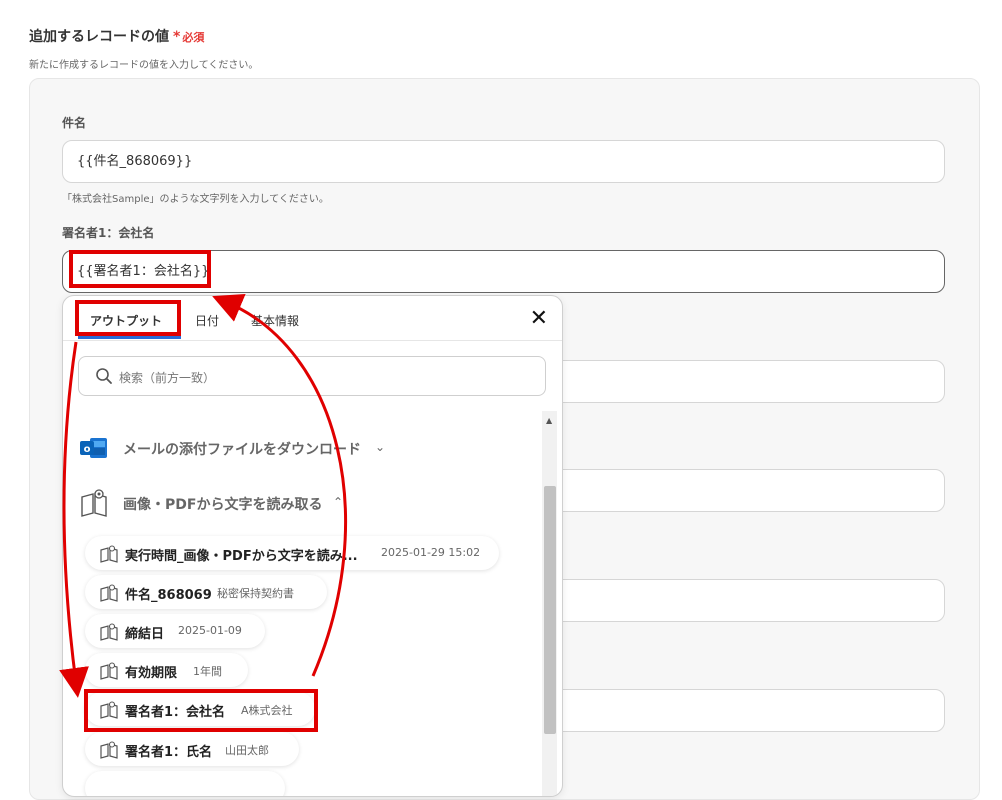 Image resolution: width=1002 pixels, height=800 pixels. Describe the element at coordinates (128, 318) in the screenshot. I see `highlight-output-tab` at that location.